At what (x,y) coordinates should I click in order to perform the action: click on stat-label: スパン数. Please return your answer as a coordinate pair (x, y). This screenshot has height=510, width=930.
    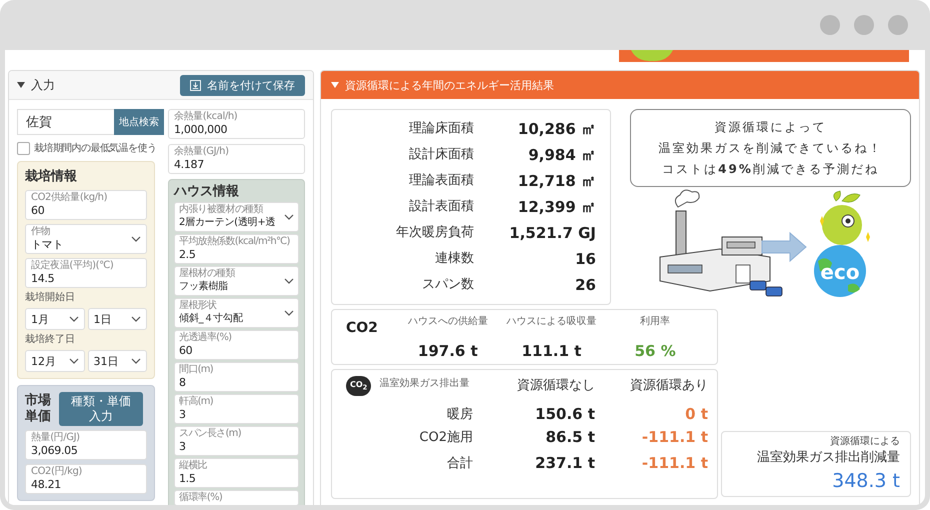
    Looking at the image, I should click on (447, 285).